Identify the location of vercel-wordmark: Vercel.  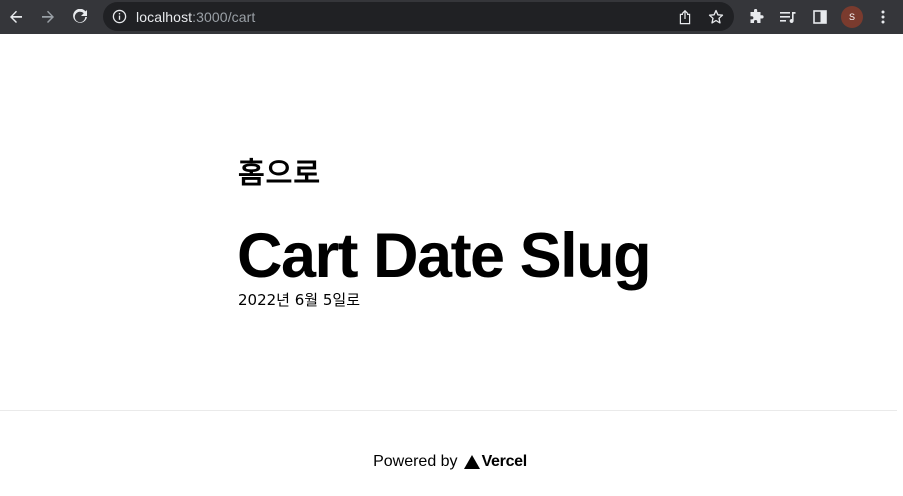
(504, 461).